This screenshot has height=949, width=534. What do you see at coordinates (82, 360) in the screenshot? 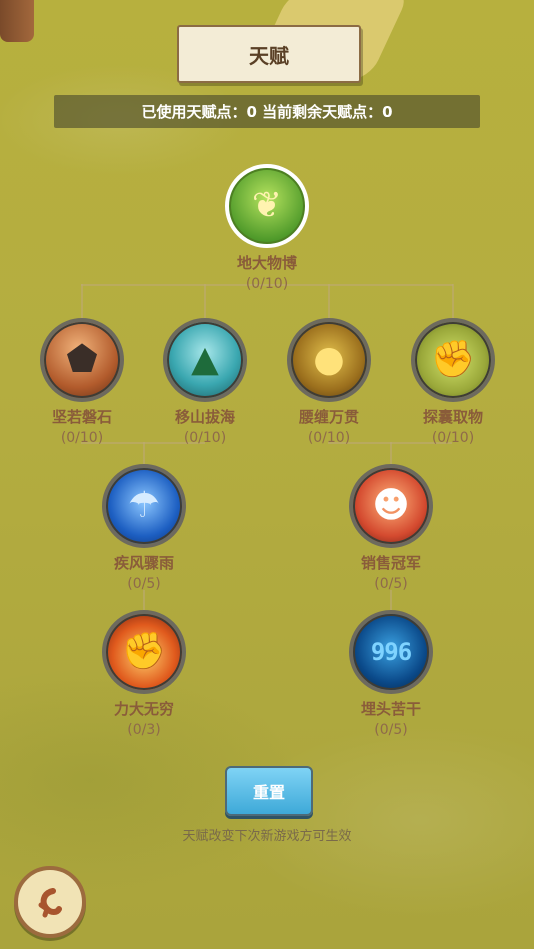
I see `rock-icon: ⬟` at bounding box center [82, 360].